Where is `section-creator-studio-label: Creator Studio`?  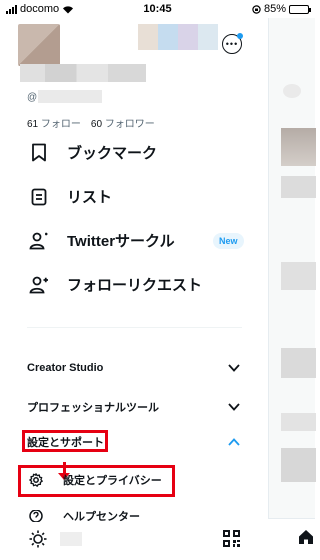
section-creator-studio-label: Creator Studio is located at coordinates (65, 368).